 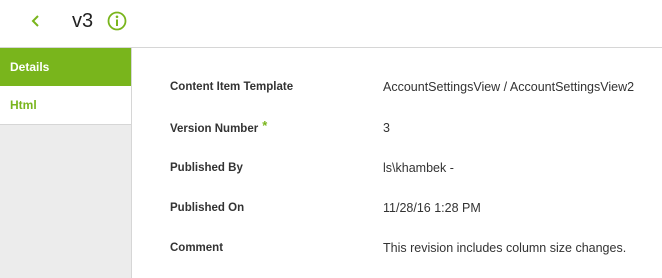 I want to click on field-row-published-on: Published On 11/28/16 1:28 PM, so click(x=410, y=208).